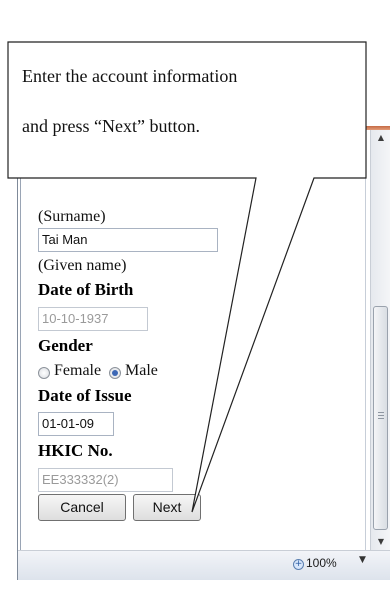  I want to click on callout-text-line-1: Enter the account information, so click(130, 76).